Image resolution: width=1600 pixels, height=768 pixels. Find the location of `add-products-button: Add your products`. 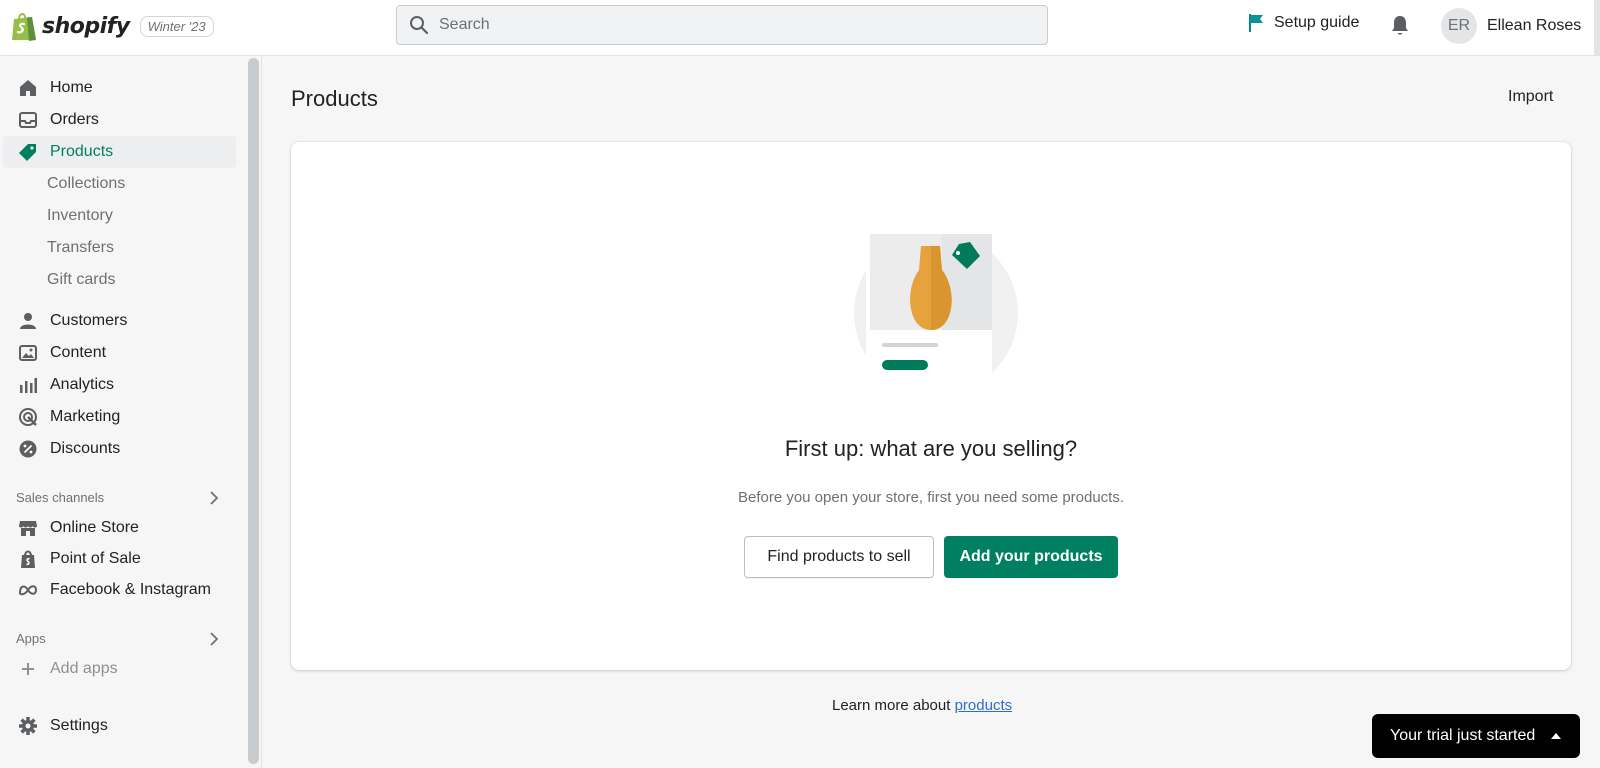

add-products-button: Add your products is located at coordinates (1031, 557).